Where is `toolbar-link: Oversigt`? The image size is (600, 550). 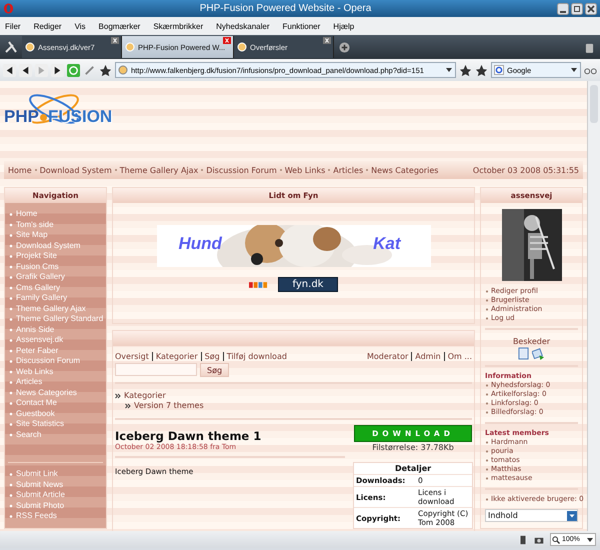 toolbar-link: Oversigt is located at coordinates (132, 356).